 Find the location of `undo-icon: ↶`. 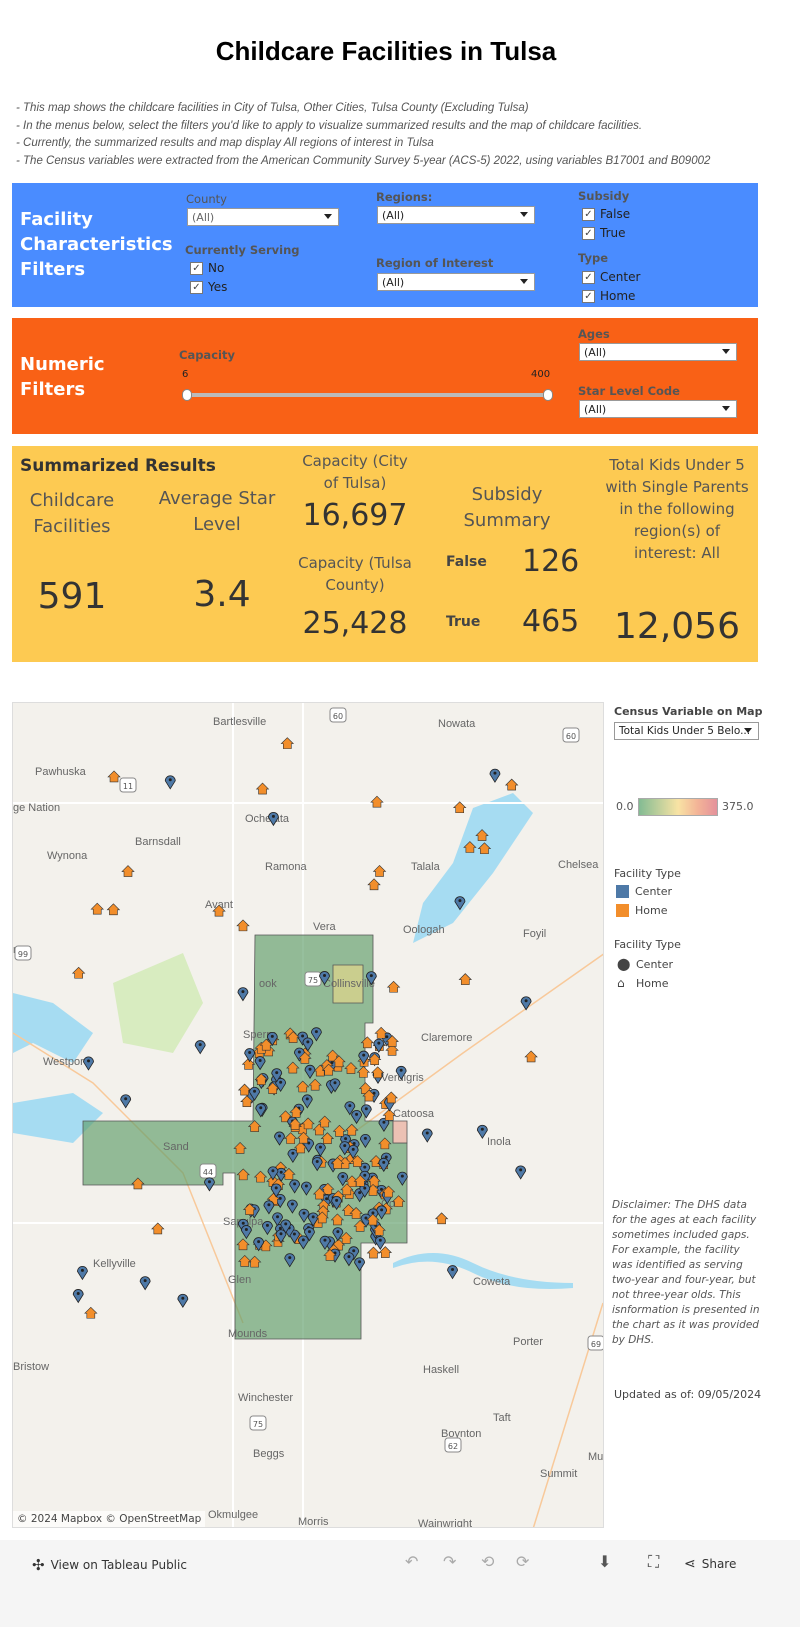

undo-icon: ↶ is located at coordinates (411, 1561).